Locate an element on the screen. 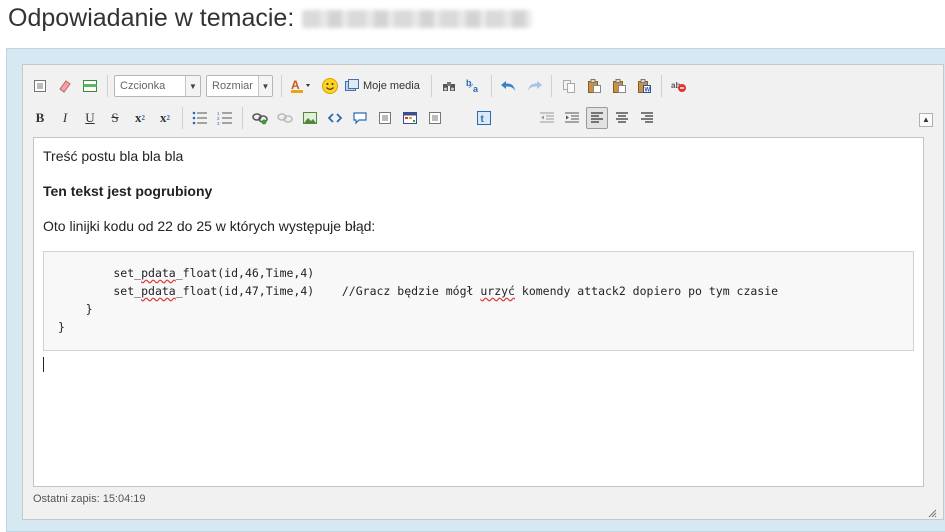 The width and height of the screenshot is (945, 532). unlink-icon is located at coordinates (285, 118).